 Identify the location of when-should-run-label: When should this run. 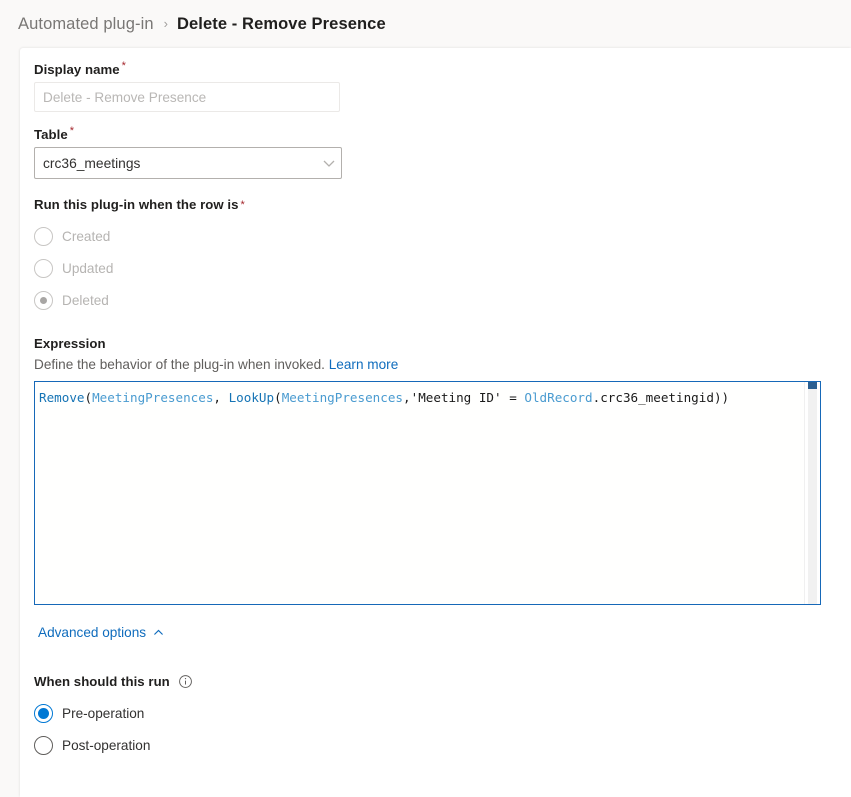
(442, 681).